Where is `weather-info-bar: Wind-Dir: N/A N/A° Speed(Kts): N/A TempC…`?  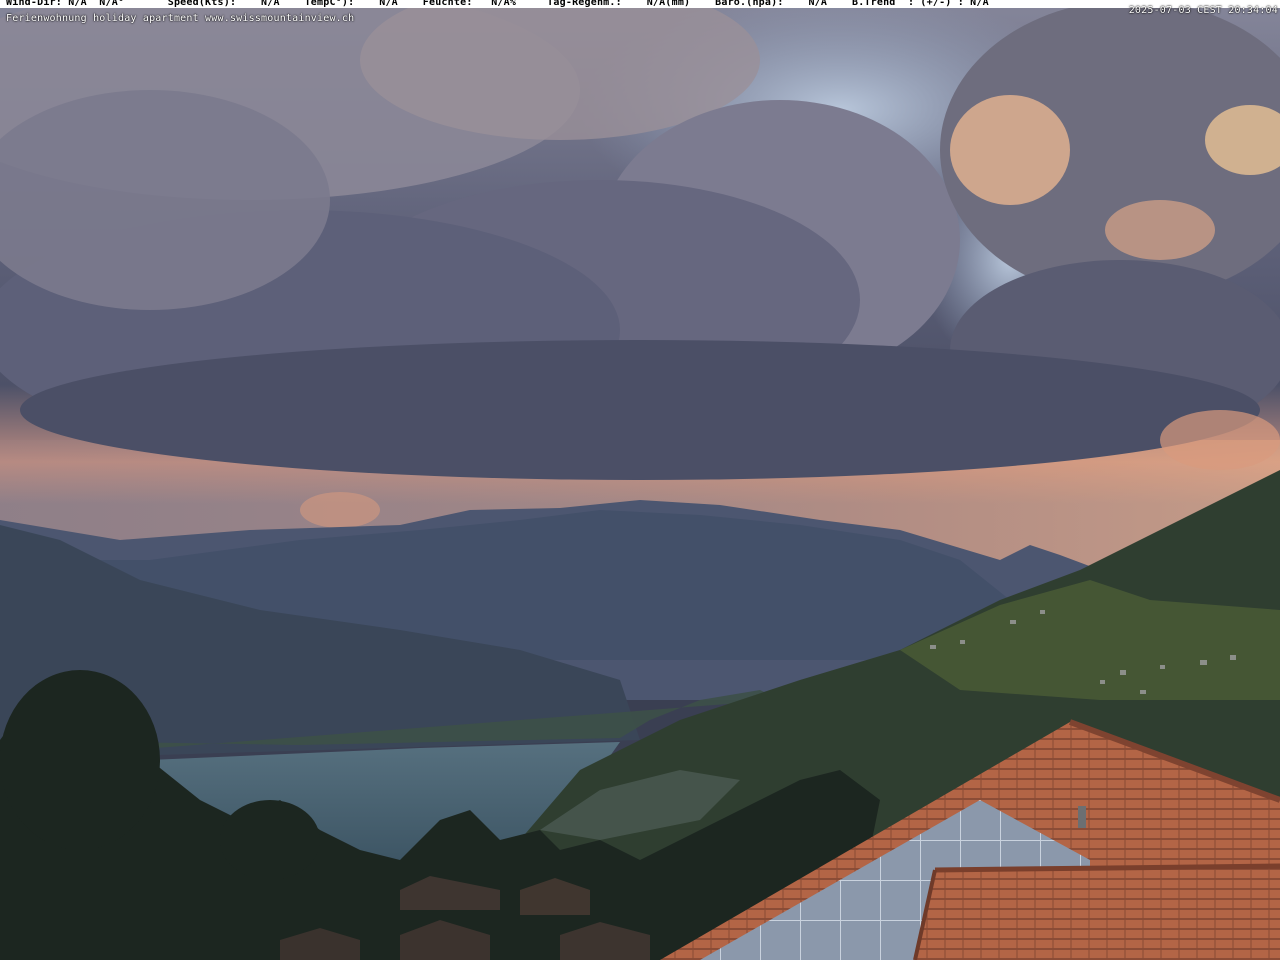
weather-info-bar: Wind-Dir: N/A N/A° Speed(Kts): N/A TempC… is located at coordinates (640, 4).